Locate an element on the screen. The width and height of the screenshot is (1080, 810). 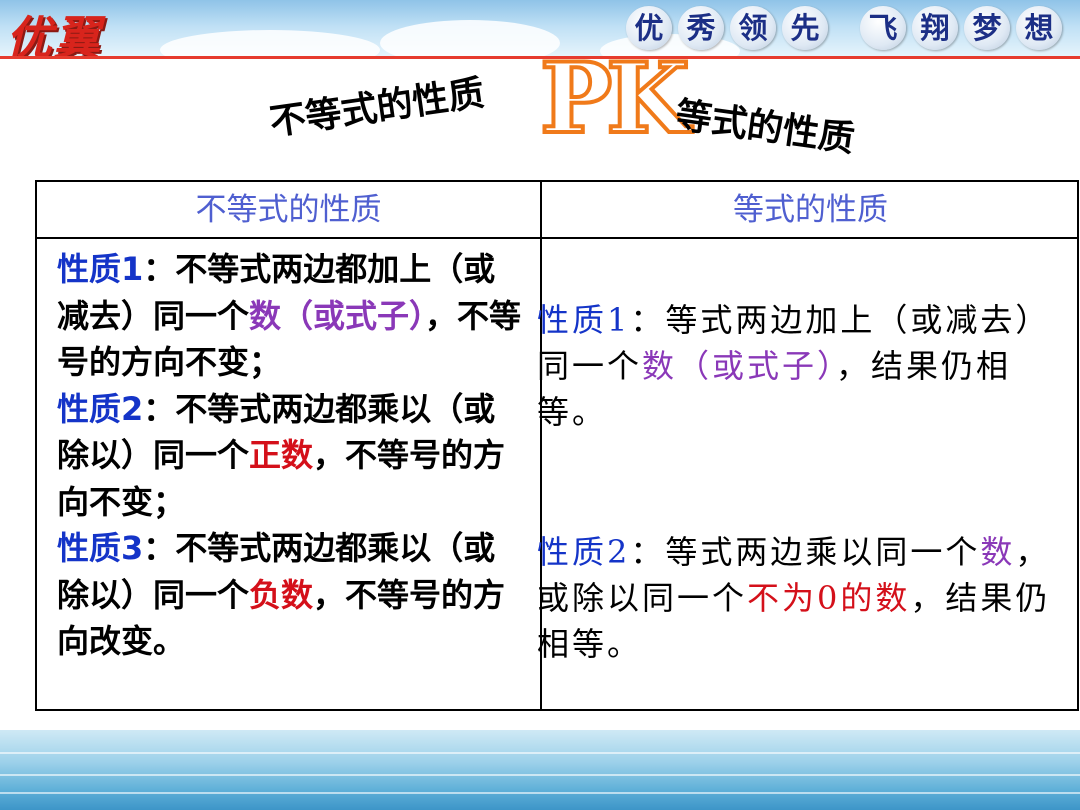
inequality-property-1: 性质1：不等式两边都加上（或减去）同一个数（或式子），不等号的方向不变； is located at coordinates (292, 316).